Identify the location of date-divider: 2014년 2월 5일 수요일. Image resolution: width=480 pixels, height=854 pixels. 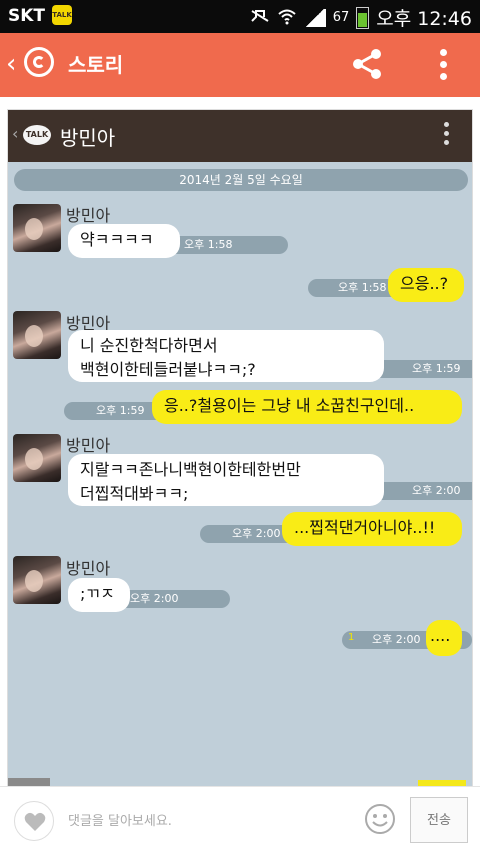
(241, 180).